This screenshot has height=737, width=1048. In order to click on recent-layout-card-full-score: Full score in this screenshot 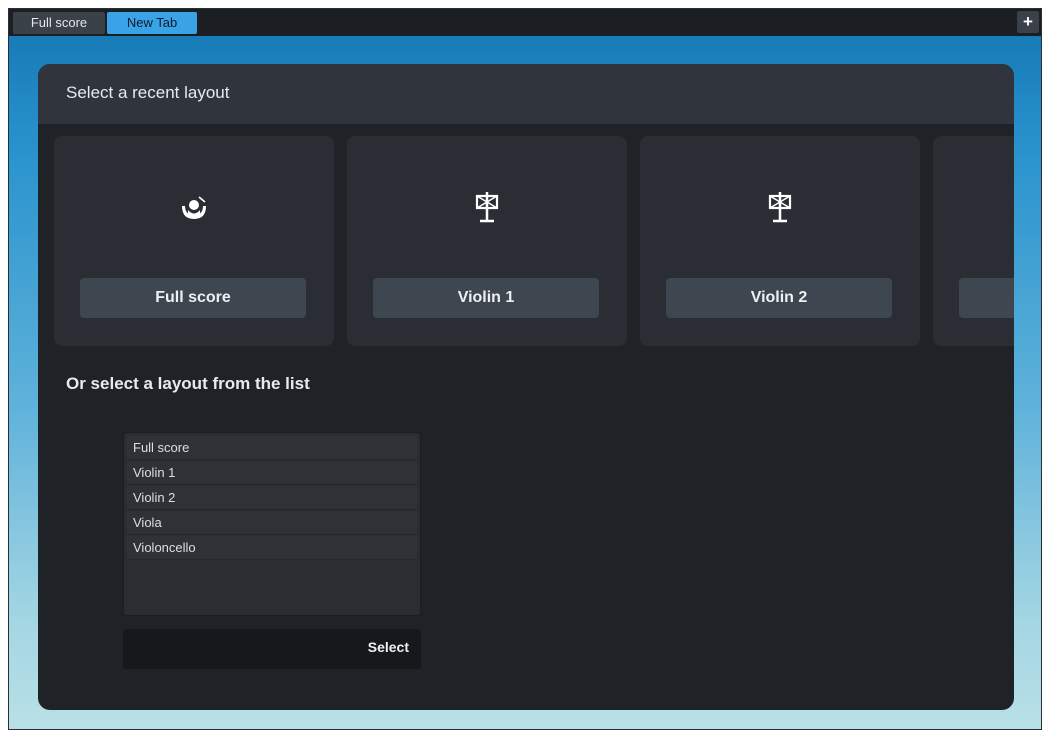, I will do `click(194, 241)`.